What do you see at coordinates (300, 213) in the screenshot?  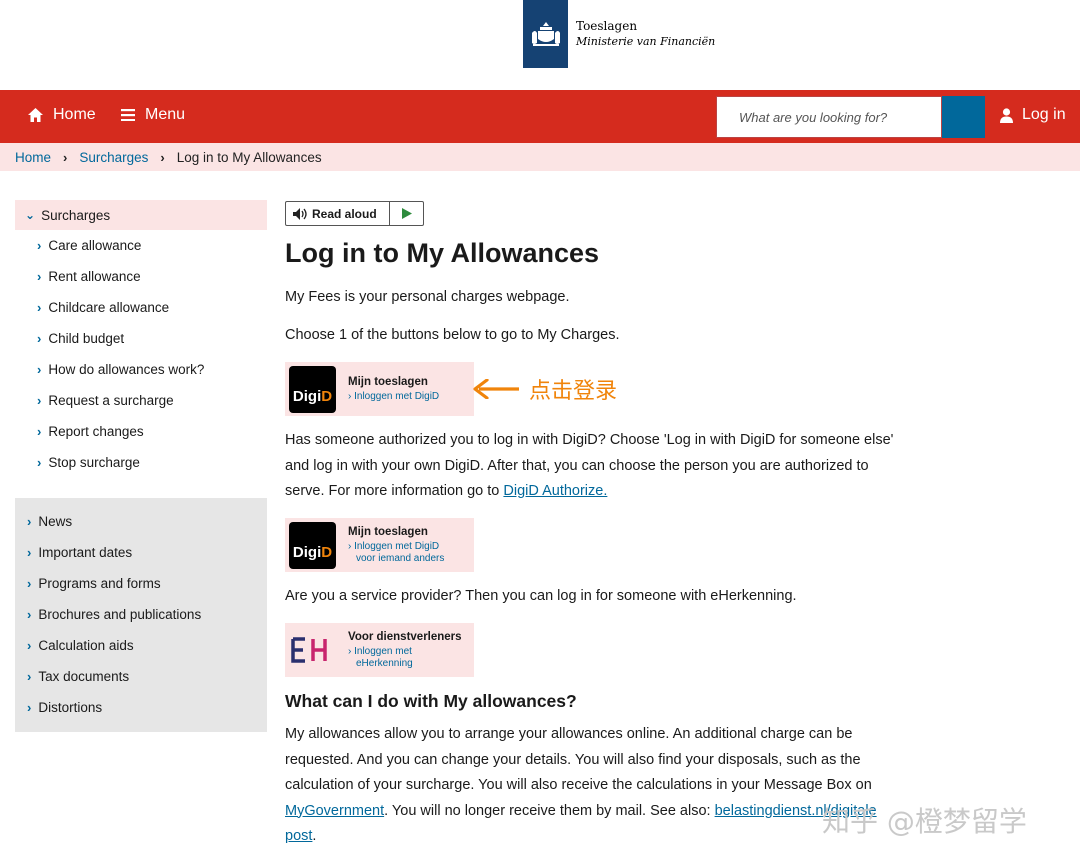 I see `speaker-icon` at bounding box center [300, 213].